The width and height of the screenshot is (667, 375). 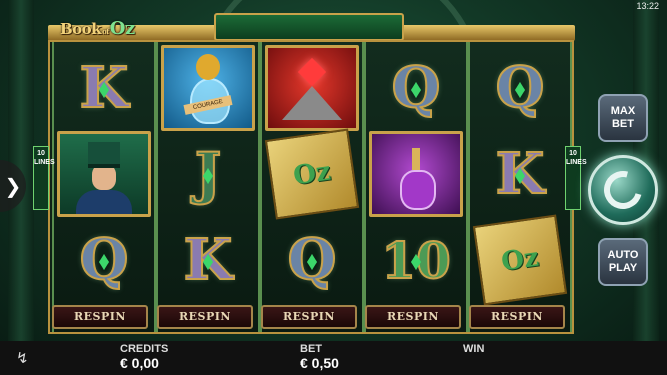 What do you see at coordinates (144, 349) in the screenshot?
I see `credits-label: CREDITS` at bounding box center [144, 349].